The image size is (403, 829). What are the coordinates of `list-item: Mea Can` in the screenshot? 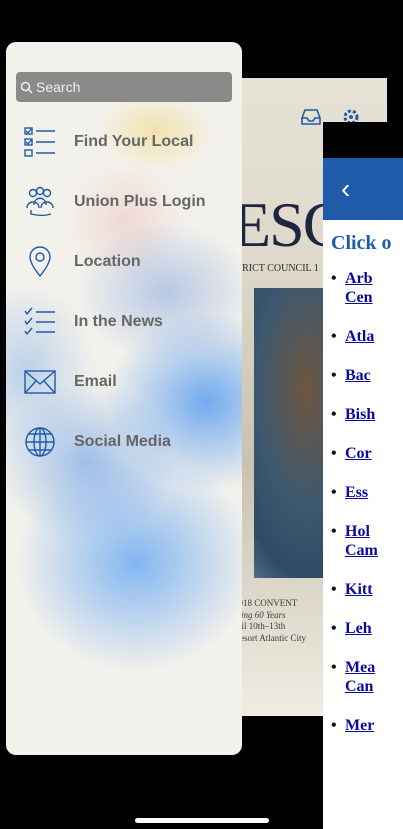 It's located at (367, 677).